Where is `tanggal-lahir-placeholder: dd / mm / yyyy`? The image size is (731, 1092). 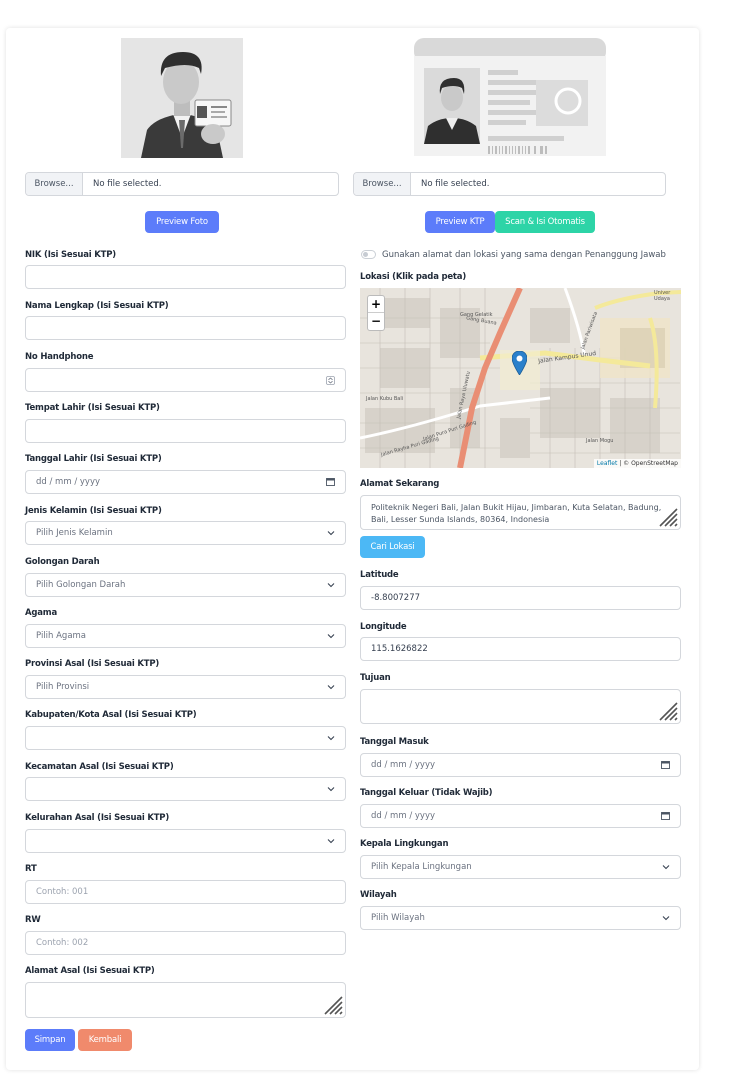
tanggal-lahir-placeholder: dd / mm / yyyy is located at coordinates (68, 482).